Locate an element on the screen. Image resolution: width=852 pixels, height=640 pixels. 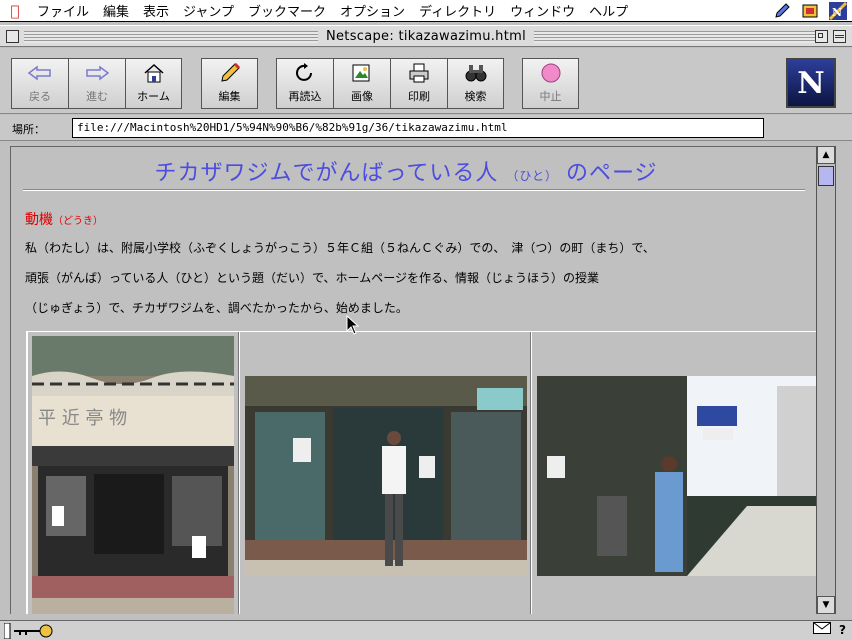
horizontal-rule is located at coordinates (414, 190).